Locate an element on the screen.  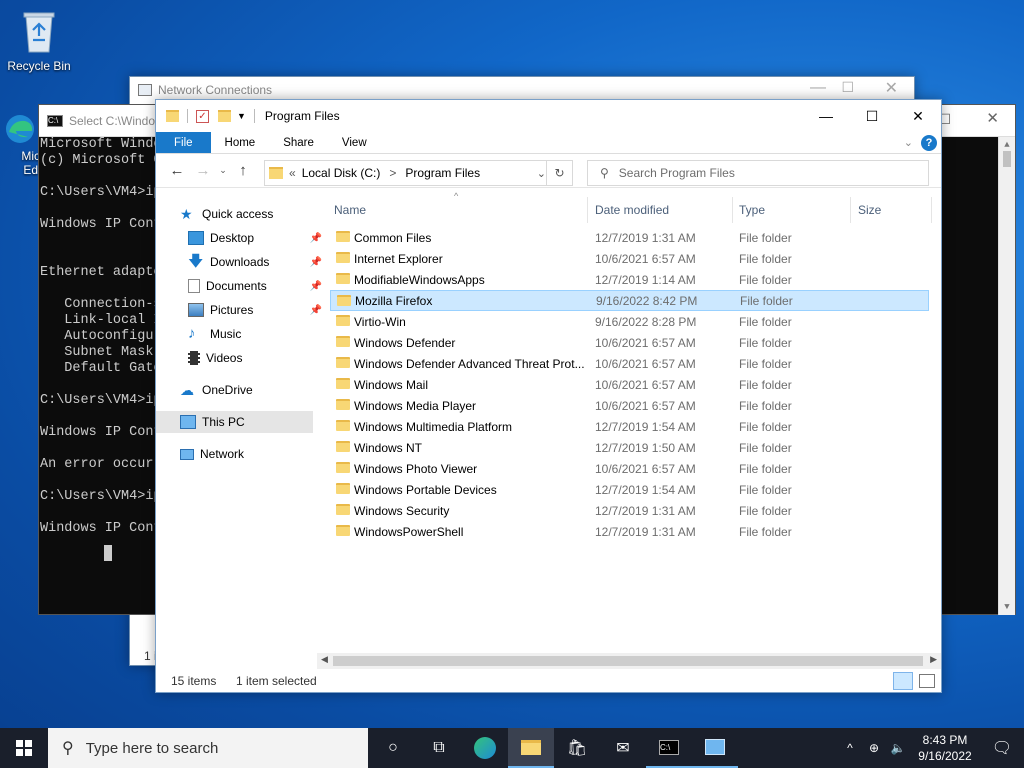
address-overflow: « is located at coordinates (292, 173).